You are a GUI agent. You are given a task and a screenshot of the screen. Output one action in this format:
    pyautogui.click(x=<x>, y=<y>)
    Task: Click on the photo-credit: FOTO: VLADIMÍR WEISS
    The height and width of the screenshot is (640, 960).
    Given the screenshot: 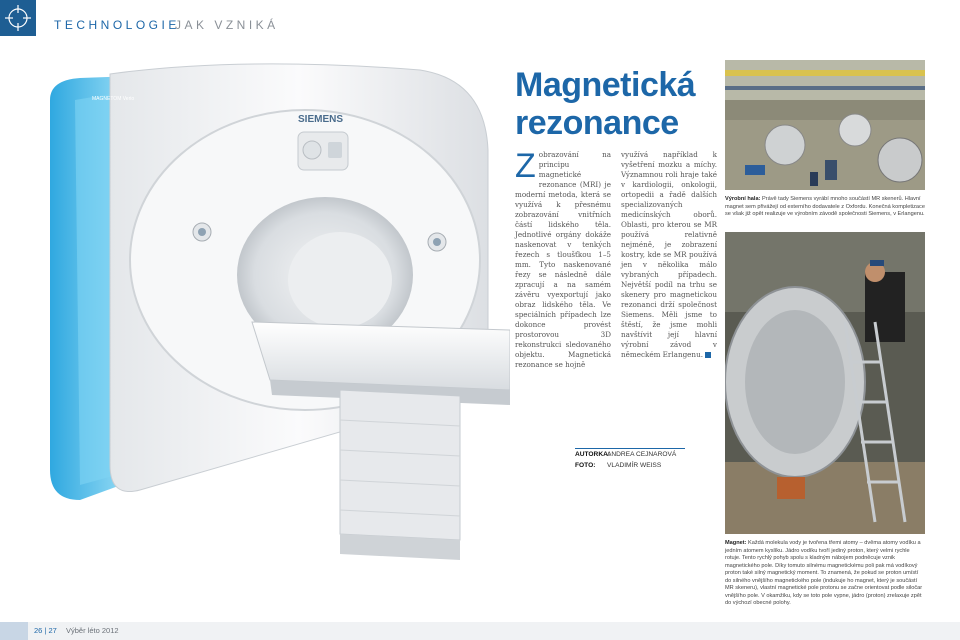 What is the action you would take?
    pyautogui.click(x=630, y=465)
    